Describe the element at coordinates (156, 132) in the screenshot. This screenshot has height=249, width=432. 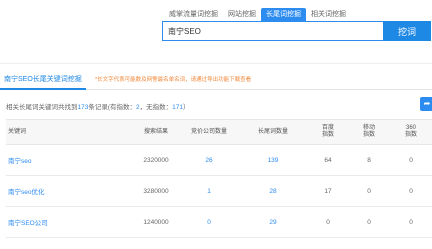
I see `col-search-results: 搜索结果` at that location.